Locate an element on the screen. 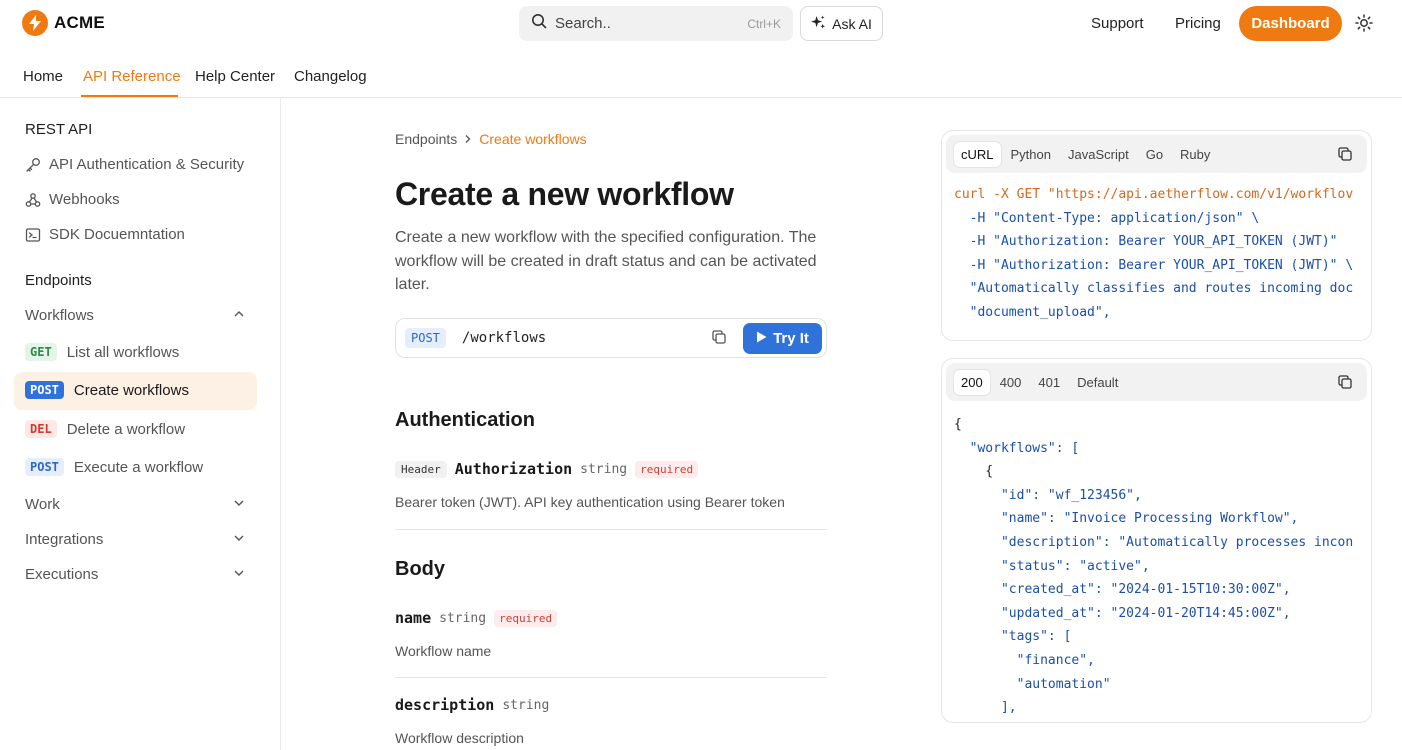 The image size is (1402, 750). breadcrumb: Endpoints Create workflows is located at coordinates (491, 139).